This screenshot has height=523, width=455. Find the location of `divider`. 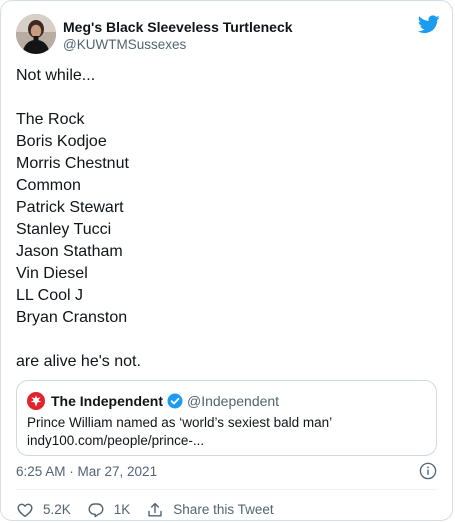

divider is located at coordinates (226, 489).